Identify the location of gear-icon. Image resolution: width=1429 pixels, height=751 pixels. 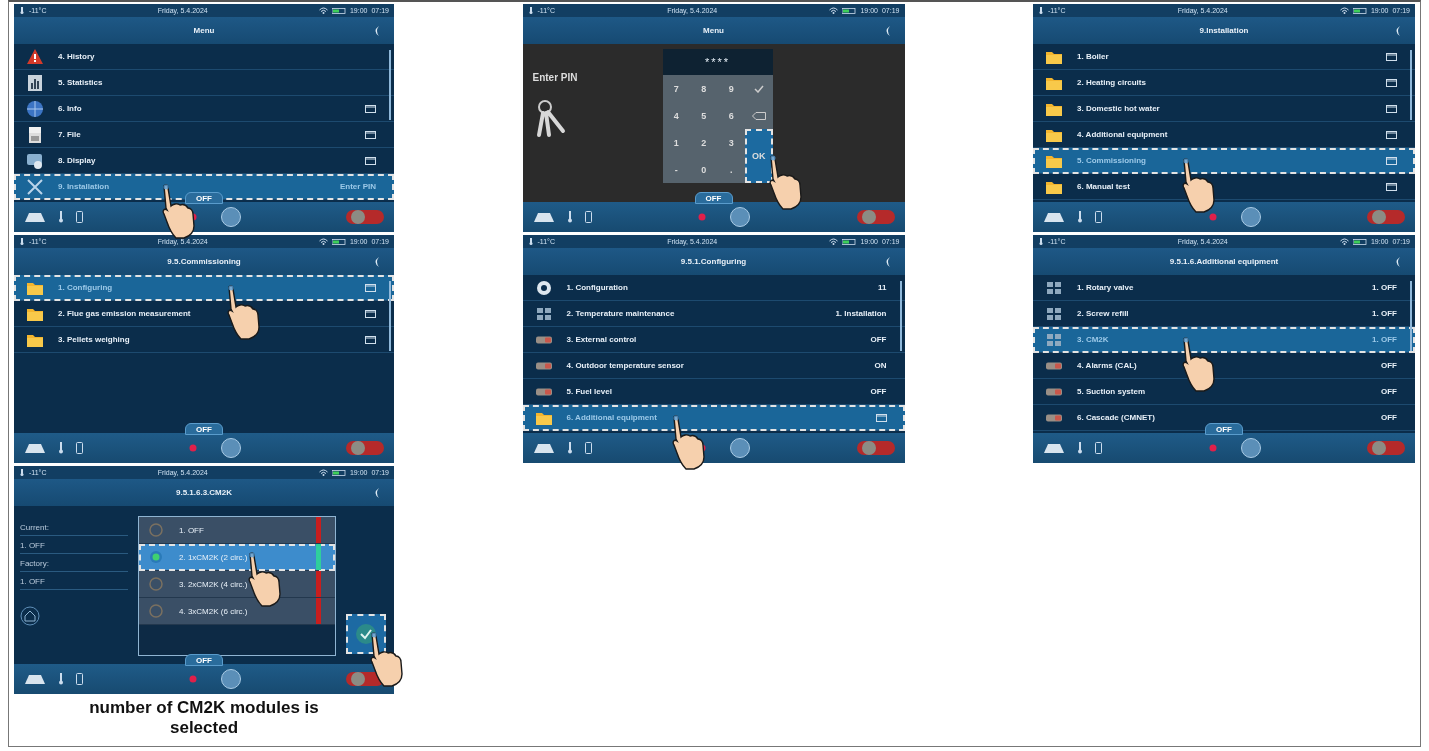
(543, 287).